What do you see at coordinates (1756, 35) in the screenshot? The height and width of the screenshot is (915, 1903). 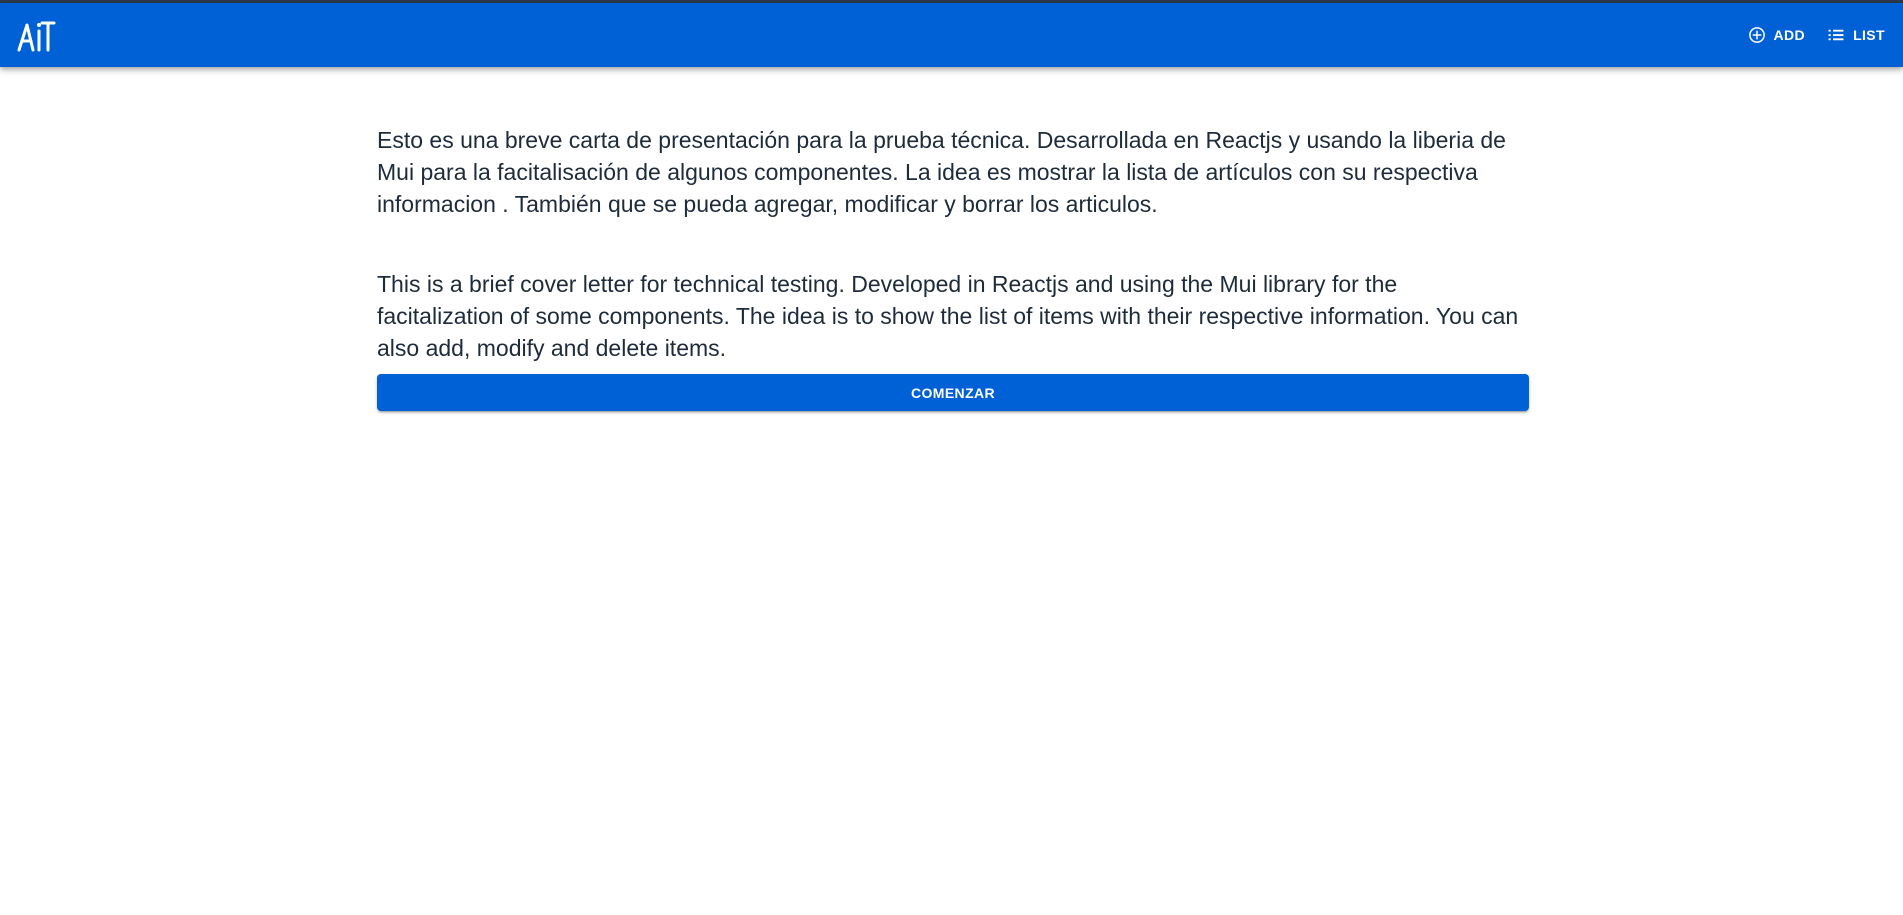 I see `add-circle-outline-icon` at bounding box center [1756, 35].